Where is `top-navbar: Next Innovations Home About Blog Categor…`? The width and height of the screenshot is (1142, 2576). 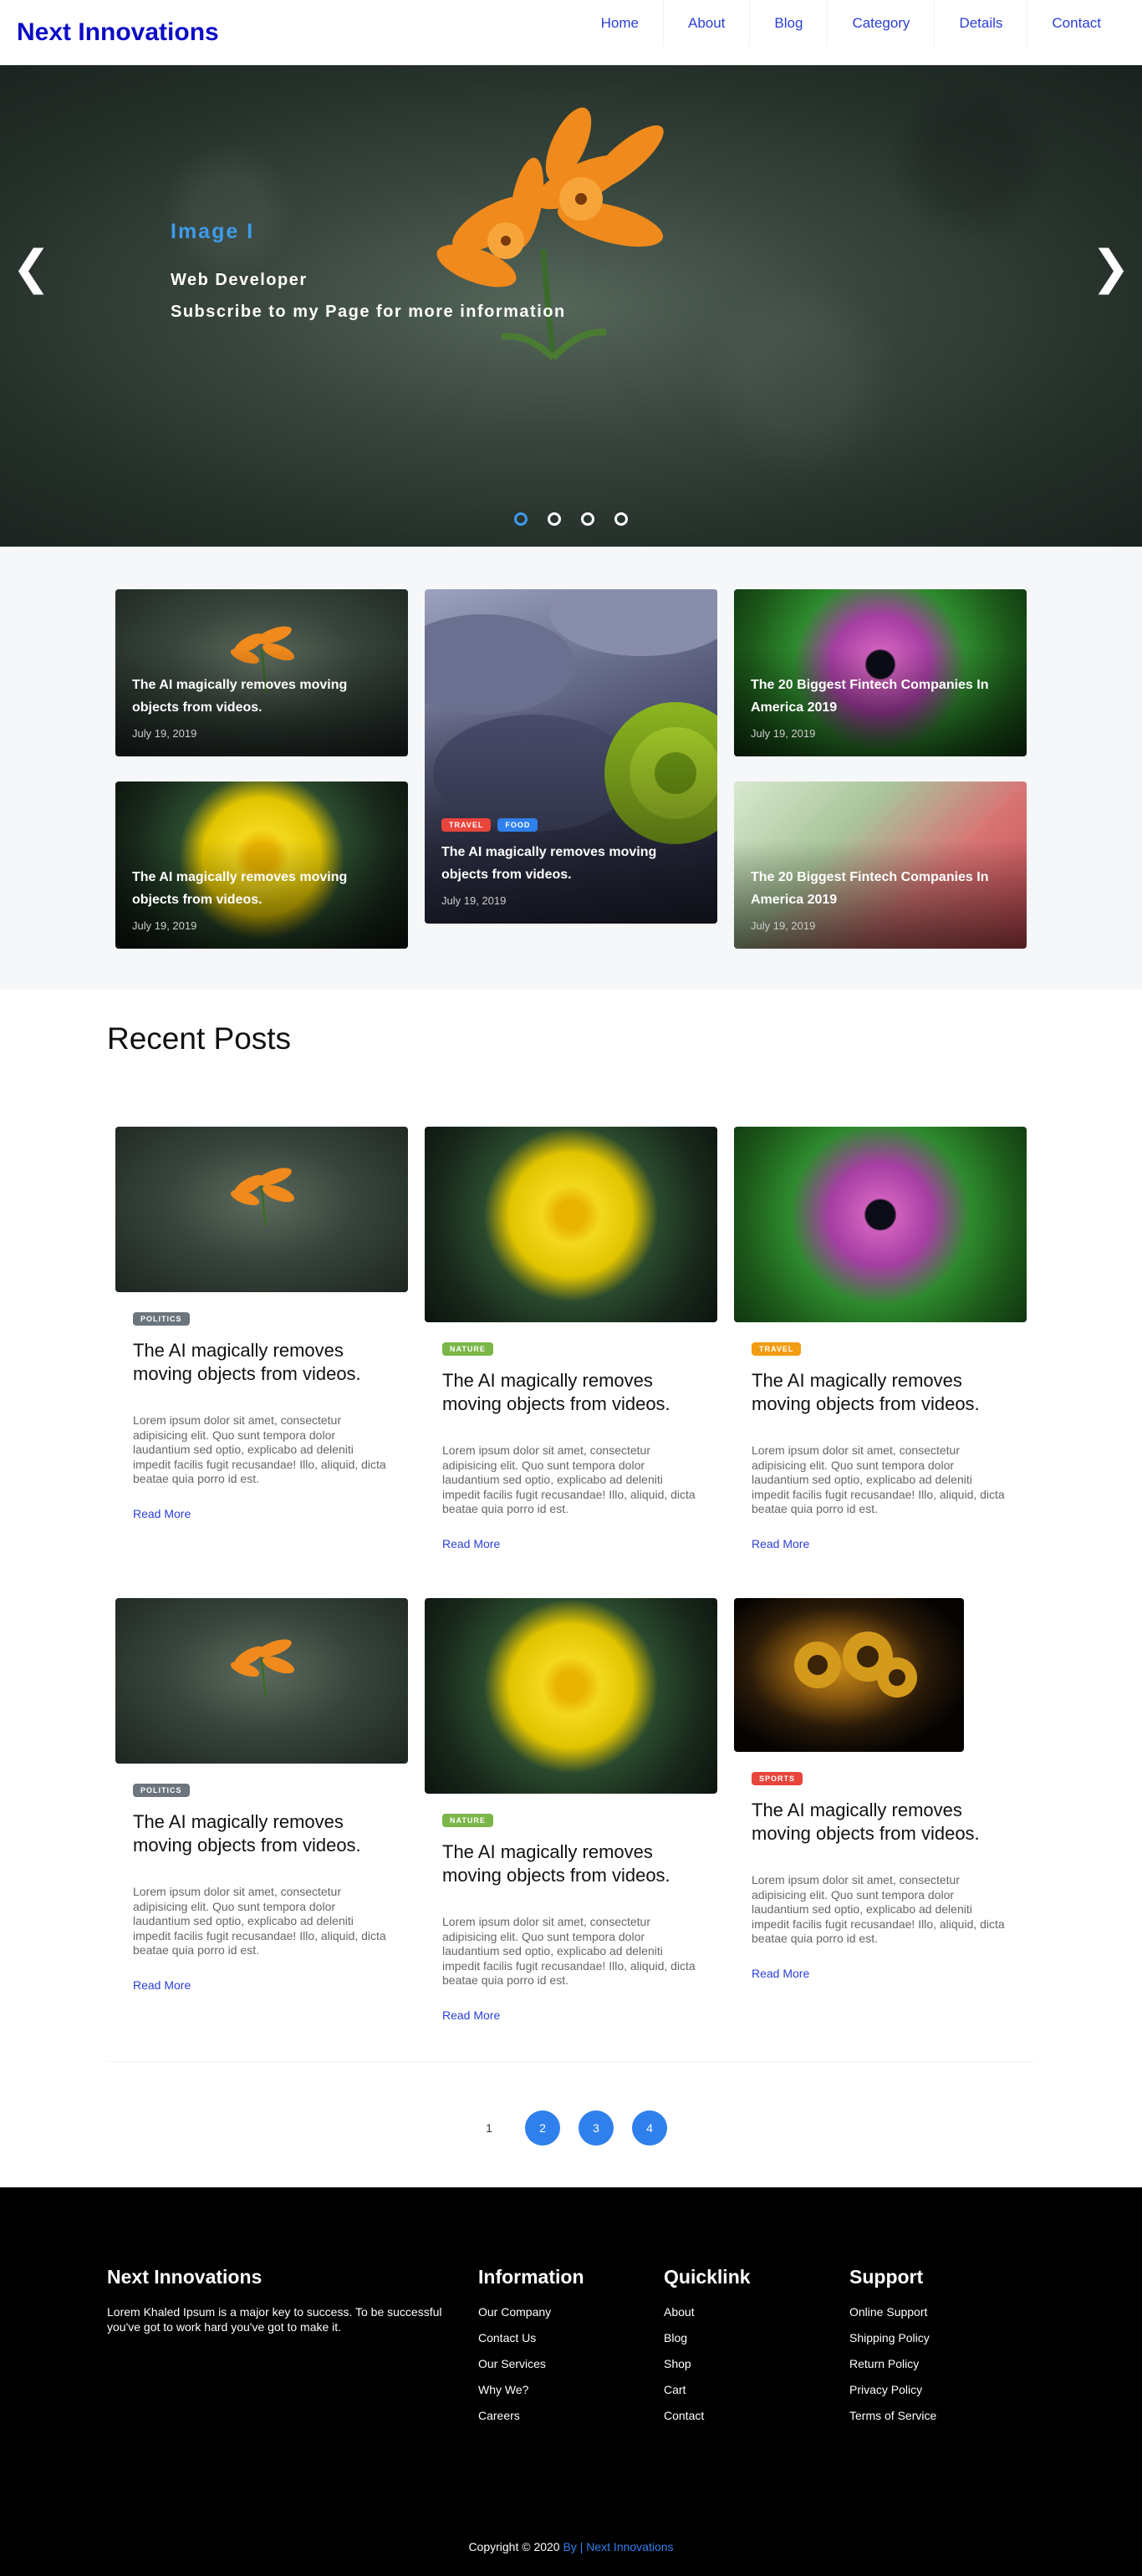
top-navbar: Next Innovations Home About Blog Categor… is located at coordinates (571, 32).